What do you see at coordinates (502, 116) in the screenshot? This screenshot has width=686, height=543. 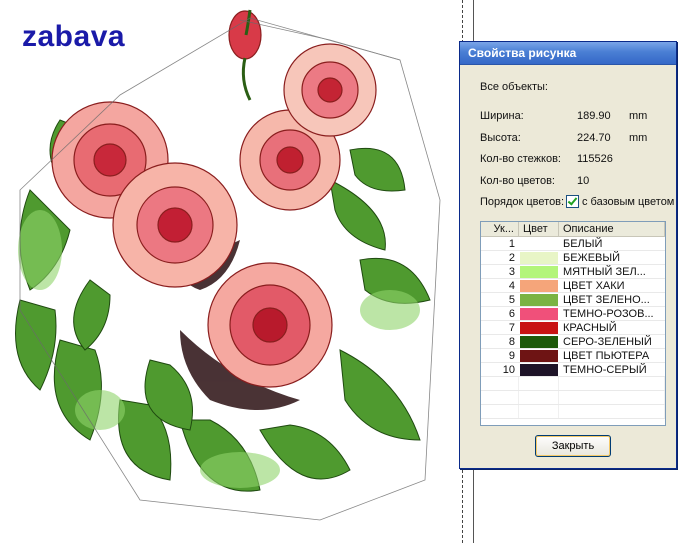 I see `width-label: Ширина:` at bounding box center [502, 116].